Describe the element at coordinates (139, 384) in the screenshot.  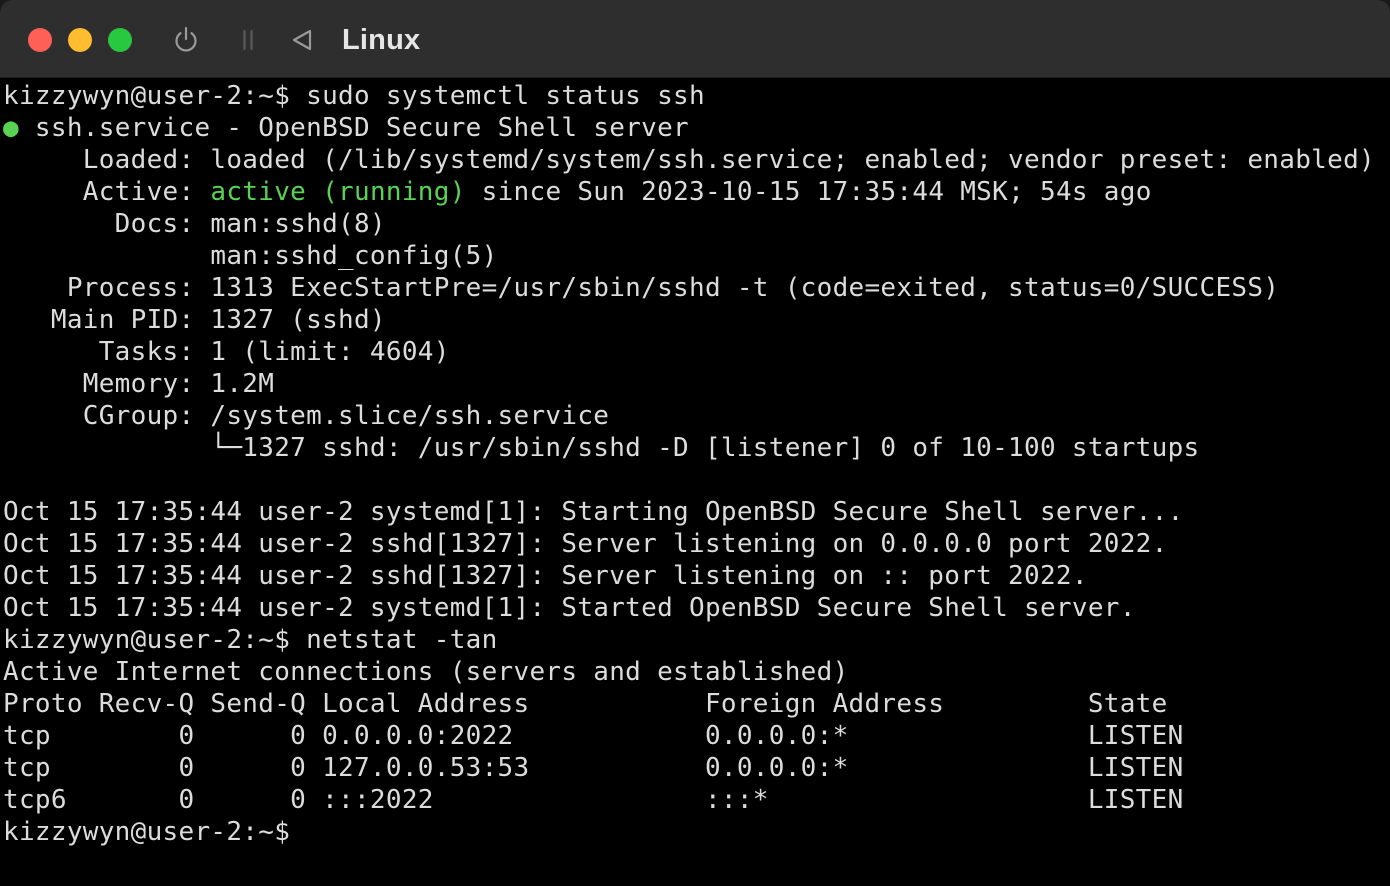
I see `terminal-line: Memory: 1.2M` at that location.